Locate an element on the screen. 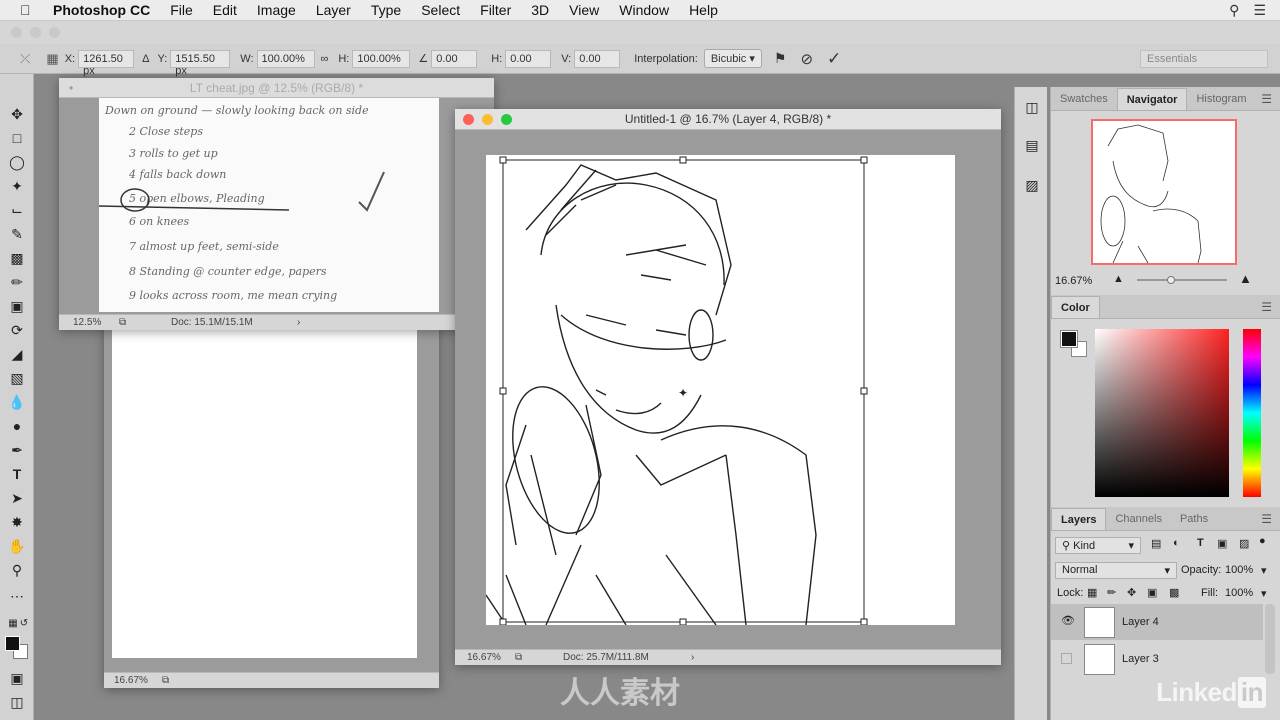 This screenshot has width=1280, height=720. spotlight-search-icon: ⚲ is located at coordinates (1234, 10).